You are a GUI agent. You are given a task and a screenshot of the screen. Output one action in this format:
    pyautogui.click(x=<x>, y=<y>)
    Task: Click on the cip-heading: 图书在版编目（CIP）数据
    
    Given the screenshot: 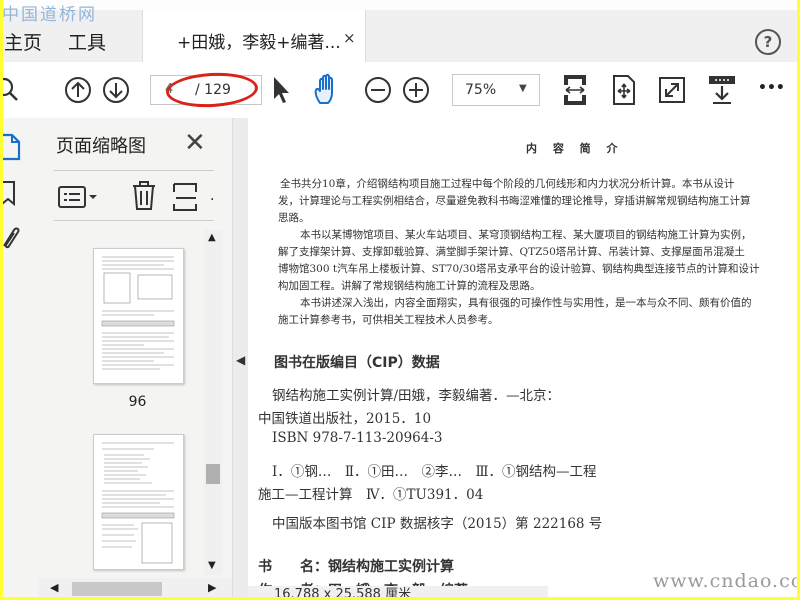 What is the action you would take?
    pyautogui.click(x=357, y=363)
    